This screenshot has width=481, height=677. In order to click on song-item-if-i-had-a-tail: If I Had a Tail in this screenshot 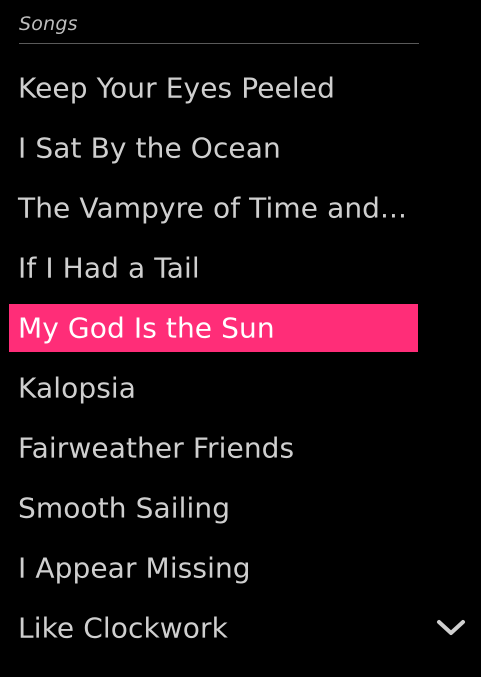, I will do `click(213, 268)`.